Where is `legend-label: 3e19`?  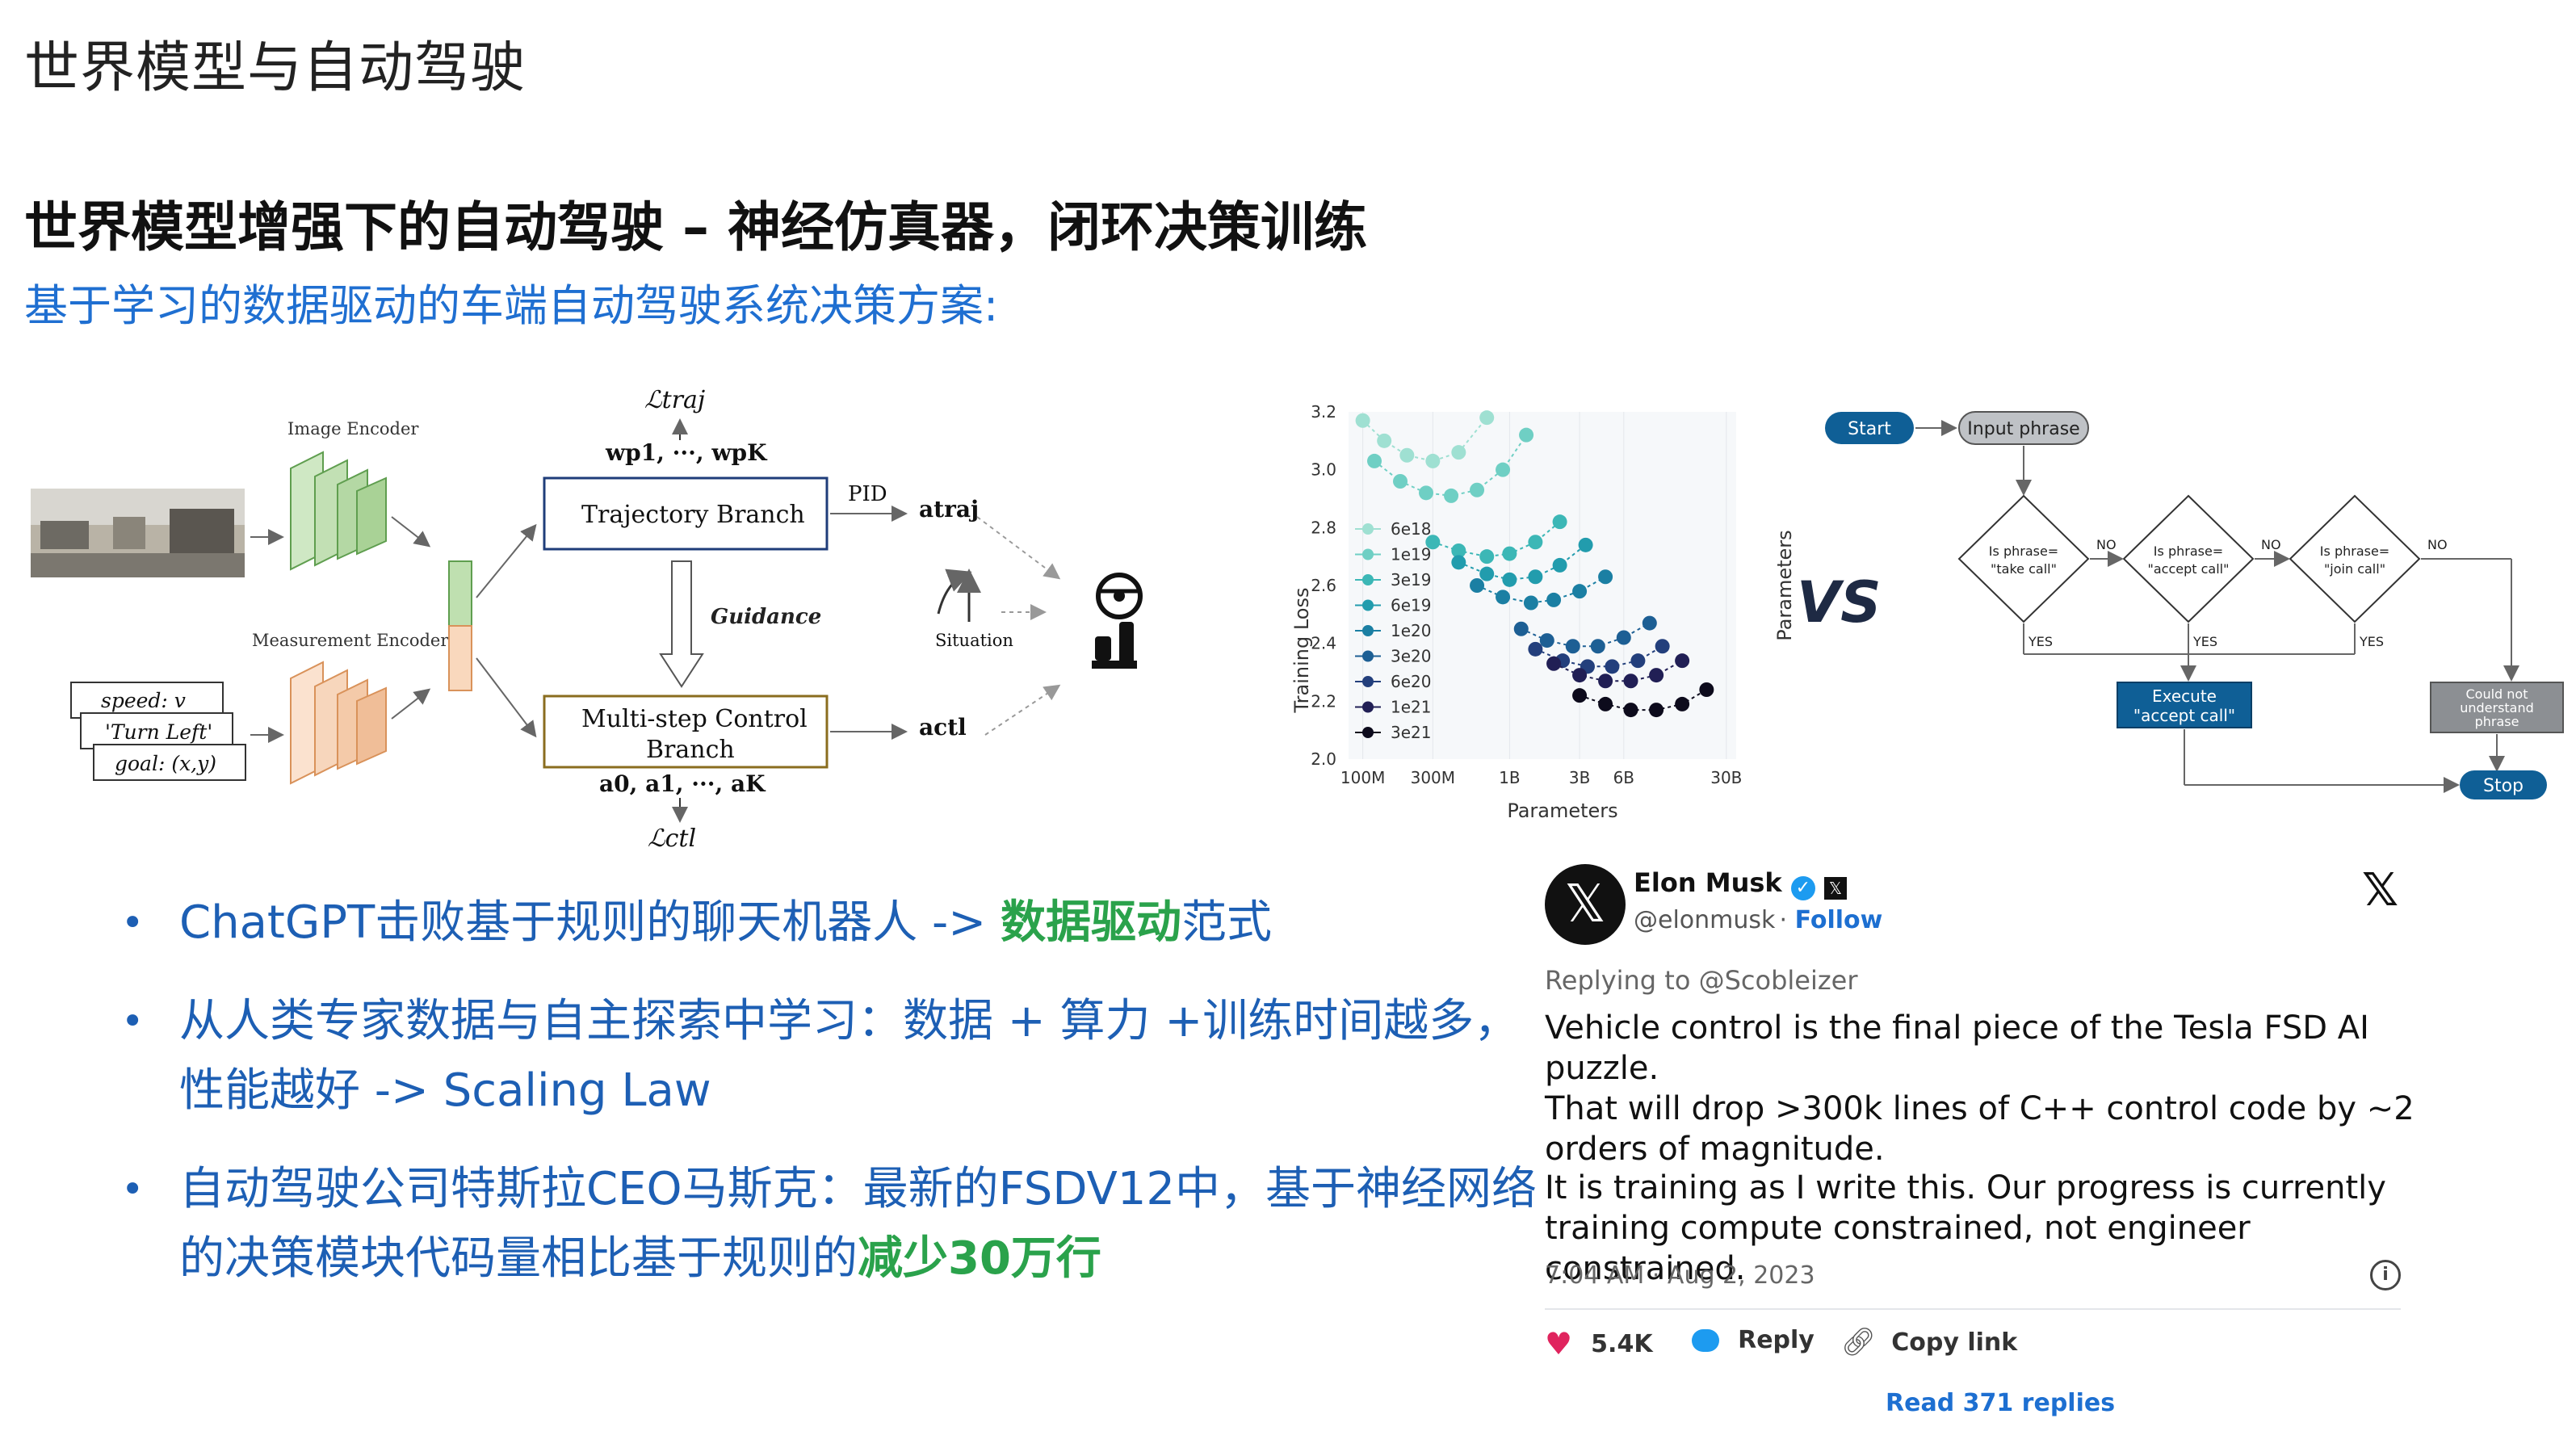 legend-label: 3e19 is located at coordinates (1411, 580).